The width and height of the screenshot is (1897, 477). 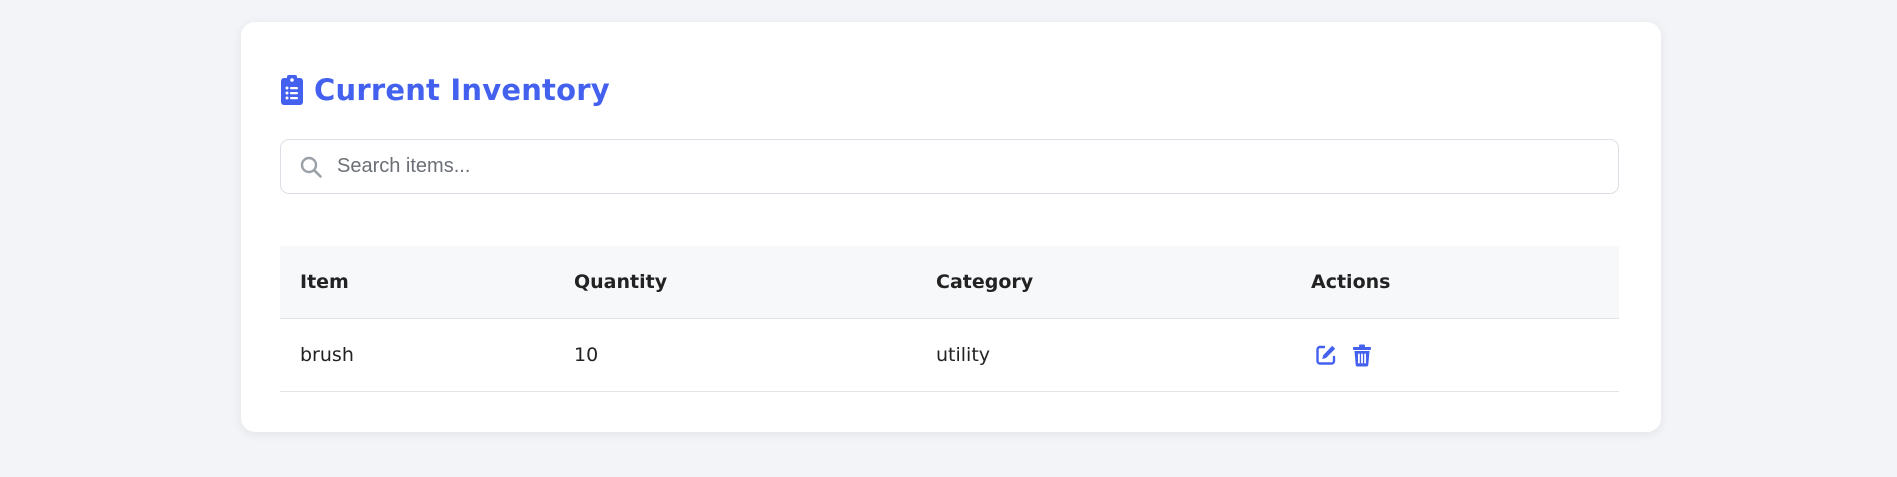 What do you see at coordinates (311, 167) in the screenshot?
I see `search-icon` at bounding box center [311, 167].